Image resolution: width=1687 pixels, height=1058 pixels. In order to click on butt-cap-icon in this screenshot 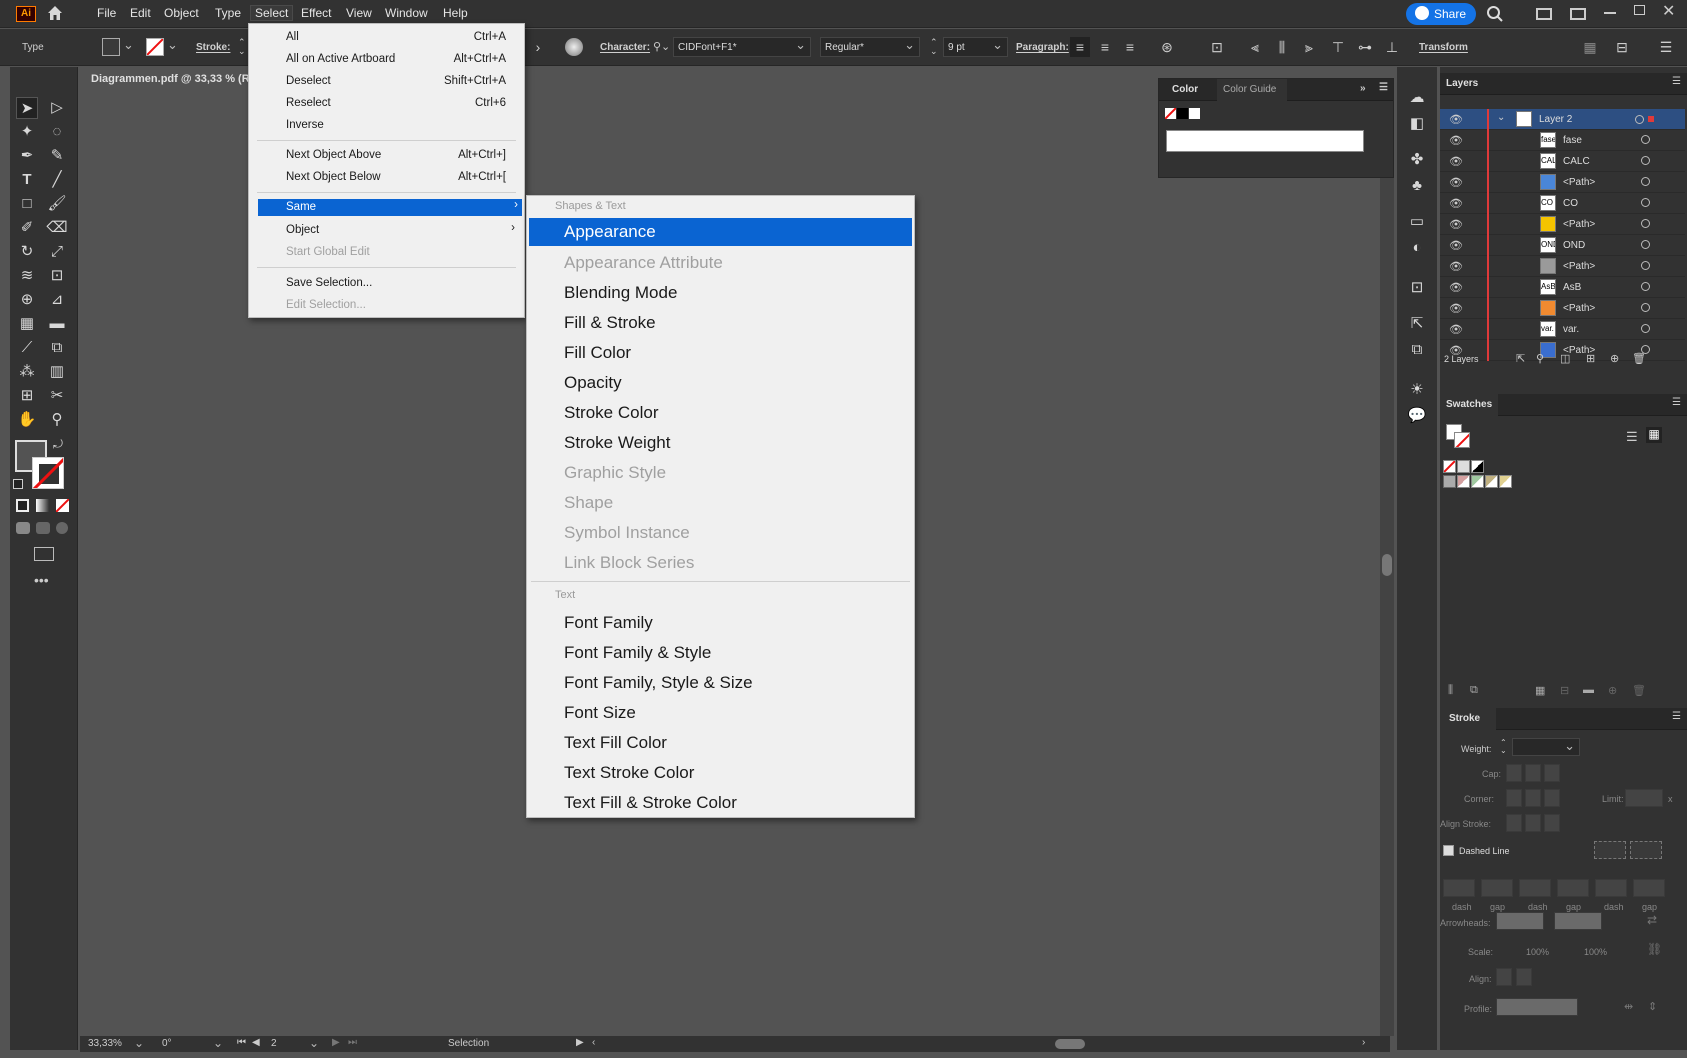, I will do `click(1514, 773)`.